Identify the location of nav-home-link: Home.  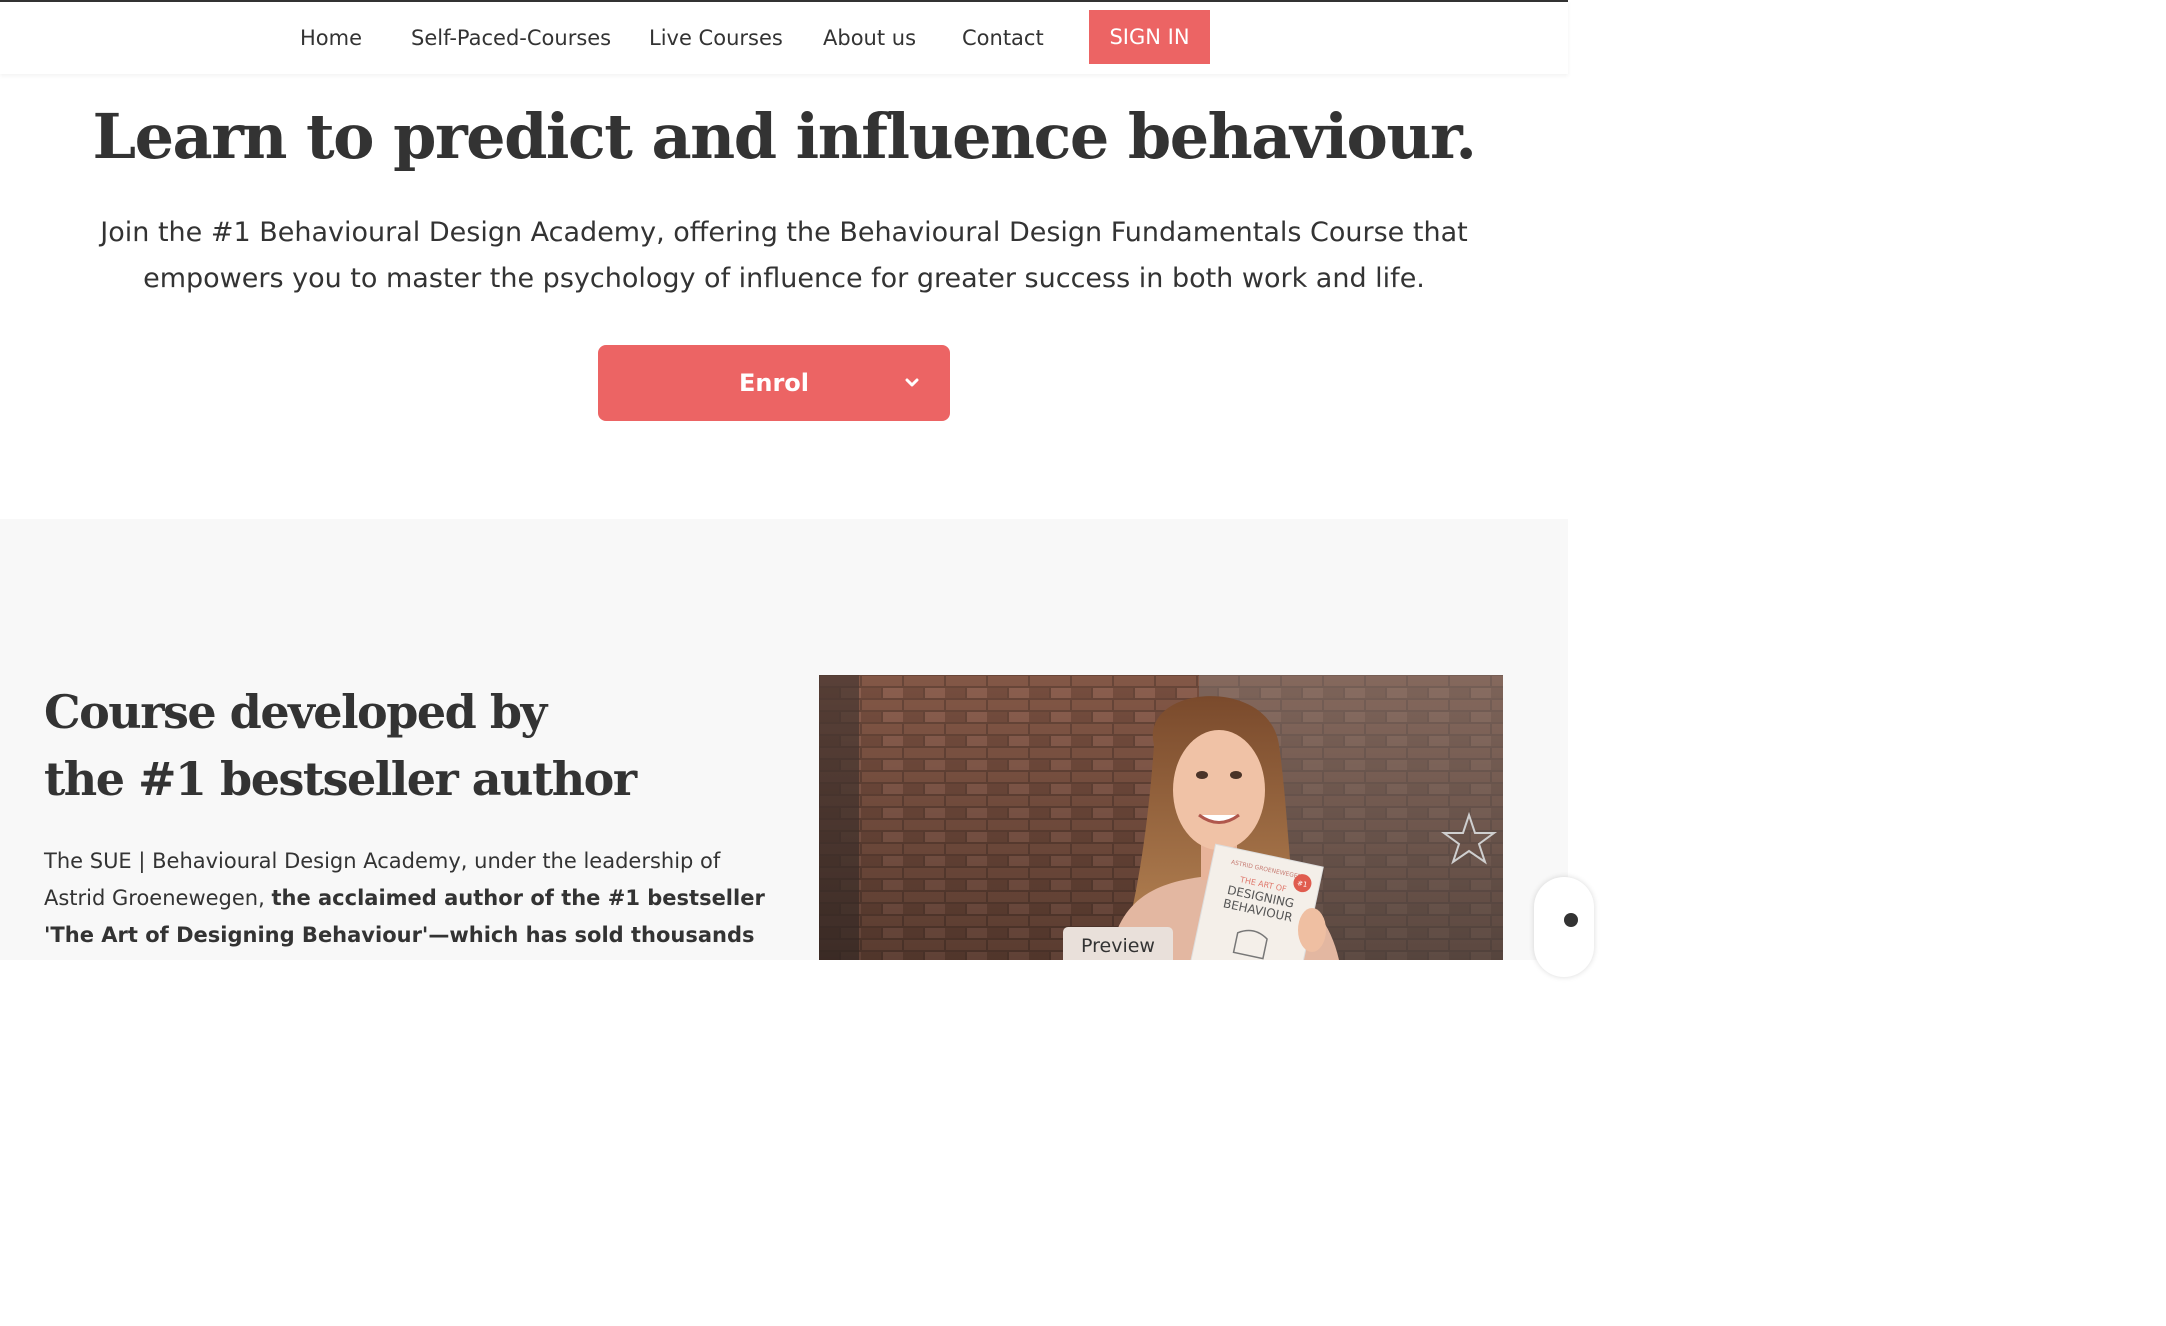
(331, 38).